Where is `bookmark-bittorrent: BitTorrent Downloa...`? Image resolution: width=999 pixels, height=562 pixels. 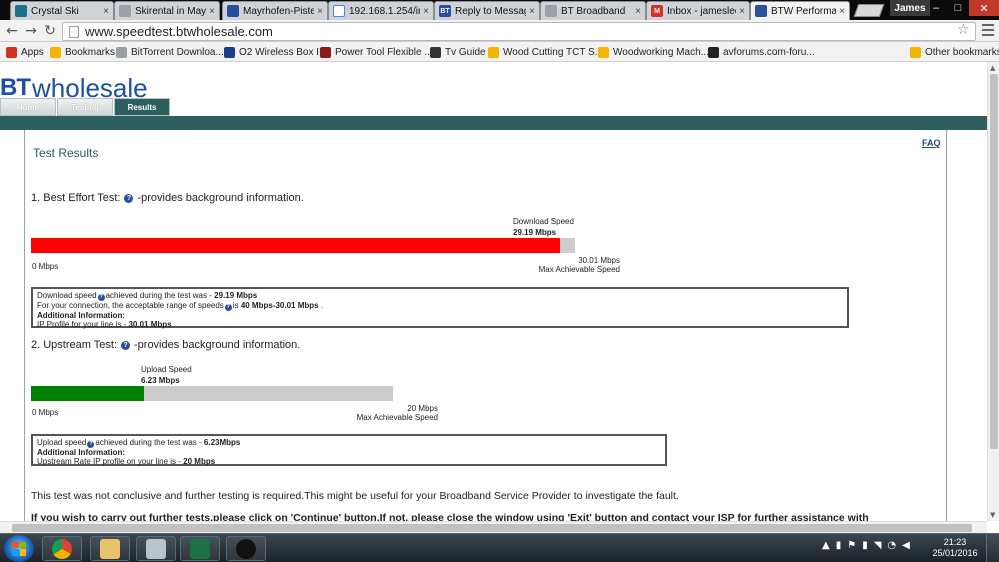
bookmark-bittorrent: BitTorrent Downloa... is located at coordinates (170, 52).